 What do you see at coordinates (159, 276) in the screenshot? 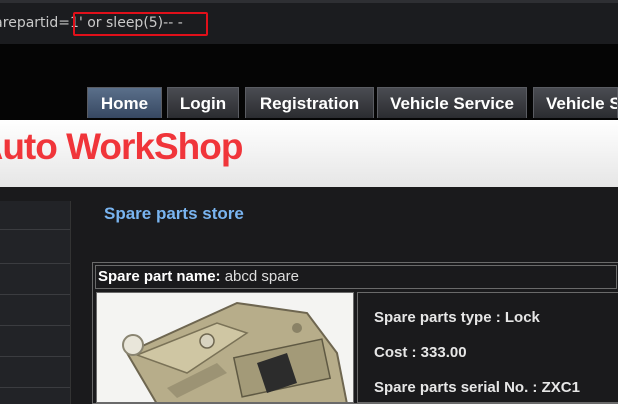
I see `spare-part-name-label: Spare part name:` at bounding box center [159, 276].